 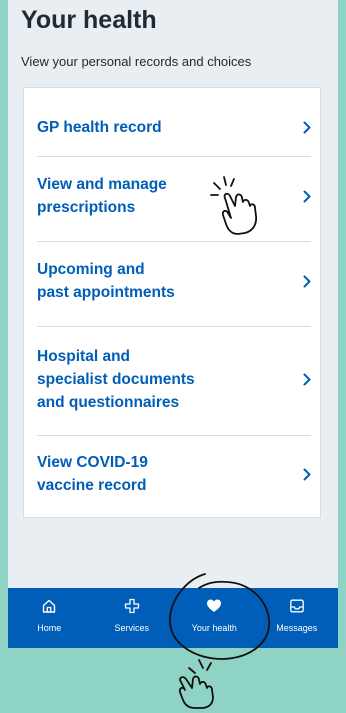 I want to click on tab-home: Home, so click(x=49, y=618).